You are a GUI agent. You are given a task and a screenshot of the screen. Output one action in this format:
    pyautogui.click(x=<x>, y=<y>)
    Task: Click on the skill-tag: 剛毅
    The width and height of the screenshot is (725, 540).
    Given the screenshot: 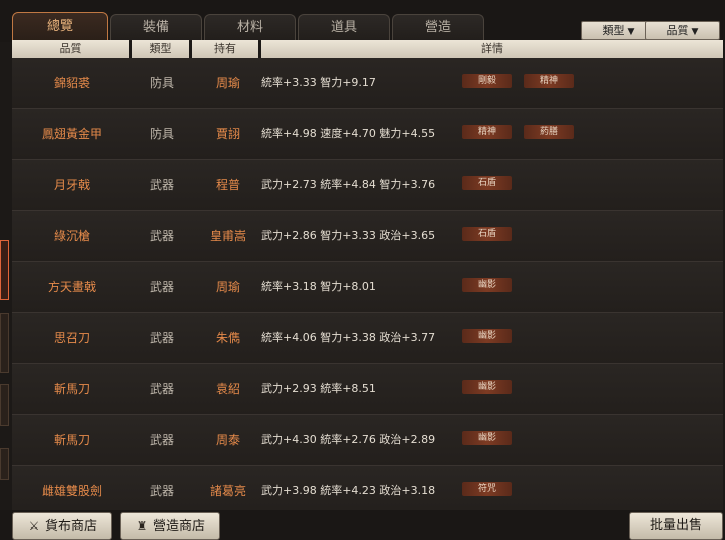 What is the action you would take?
    pyautogui.click(x=487, y=81)
    